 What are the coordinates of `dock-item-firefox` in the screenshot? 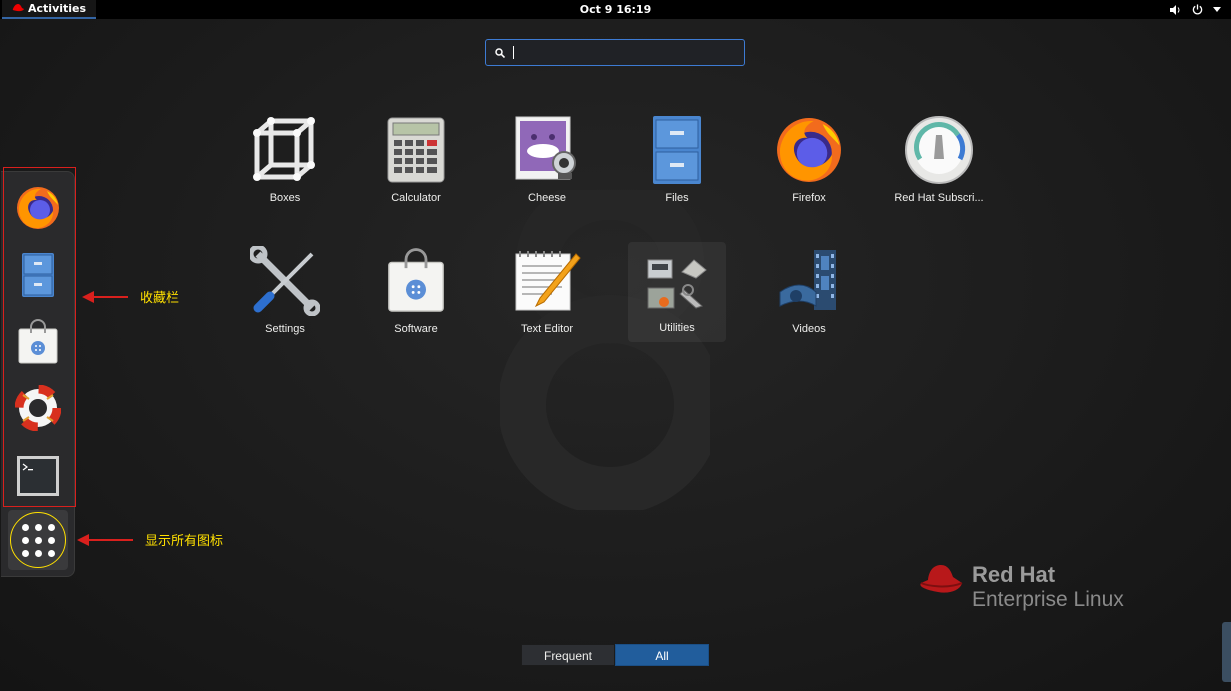 It's located at (38, 208).